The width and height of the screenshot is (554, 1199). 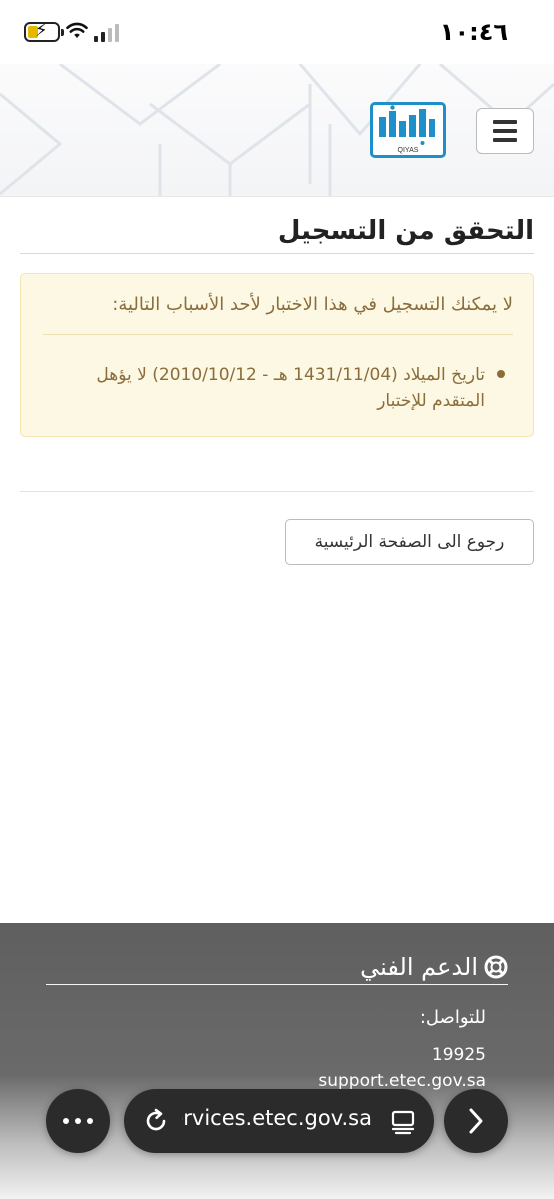 I want to click on address-bar: services.etec.gov.sa, so click(x=279, y=1121).